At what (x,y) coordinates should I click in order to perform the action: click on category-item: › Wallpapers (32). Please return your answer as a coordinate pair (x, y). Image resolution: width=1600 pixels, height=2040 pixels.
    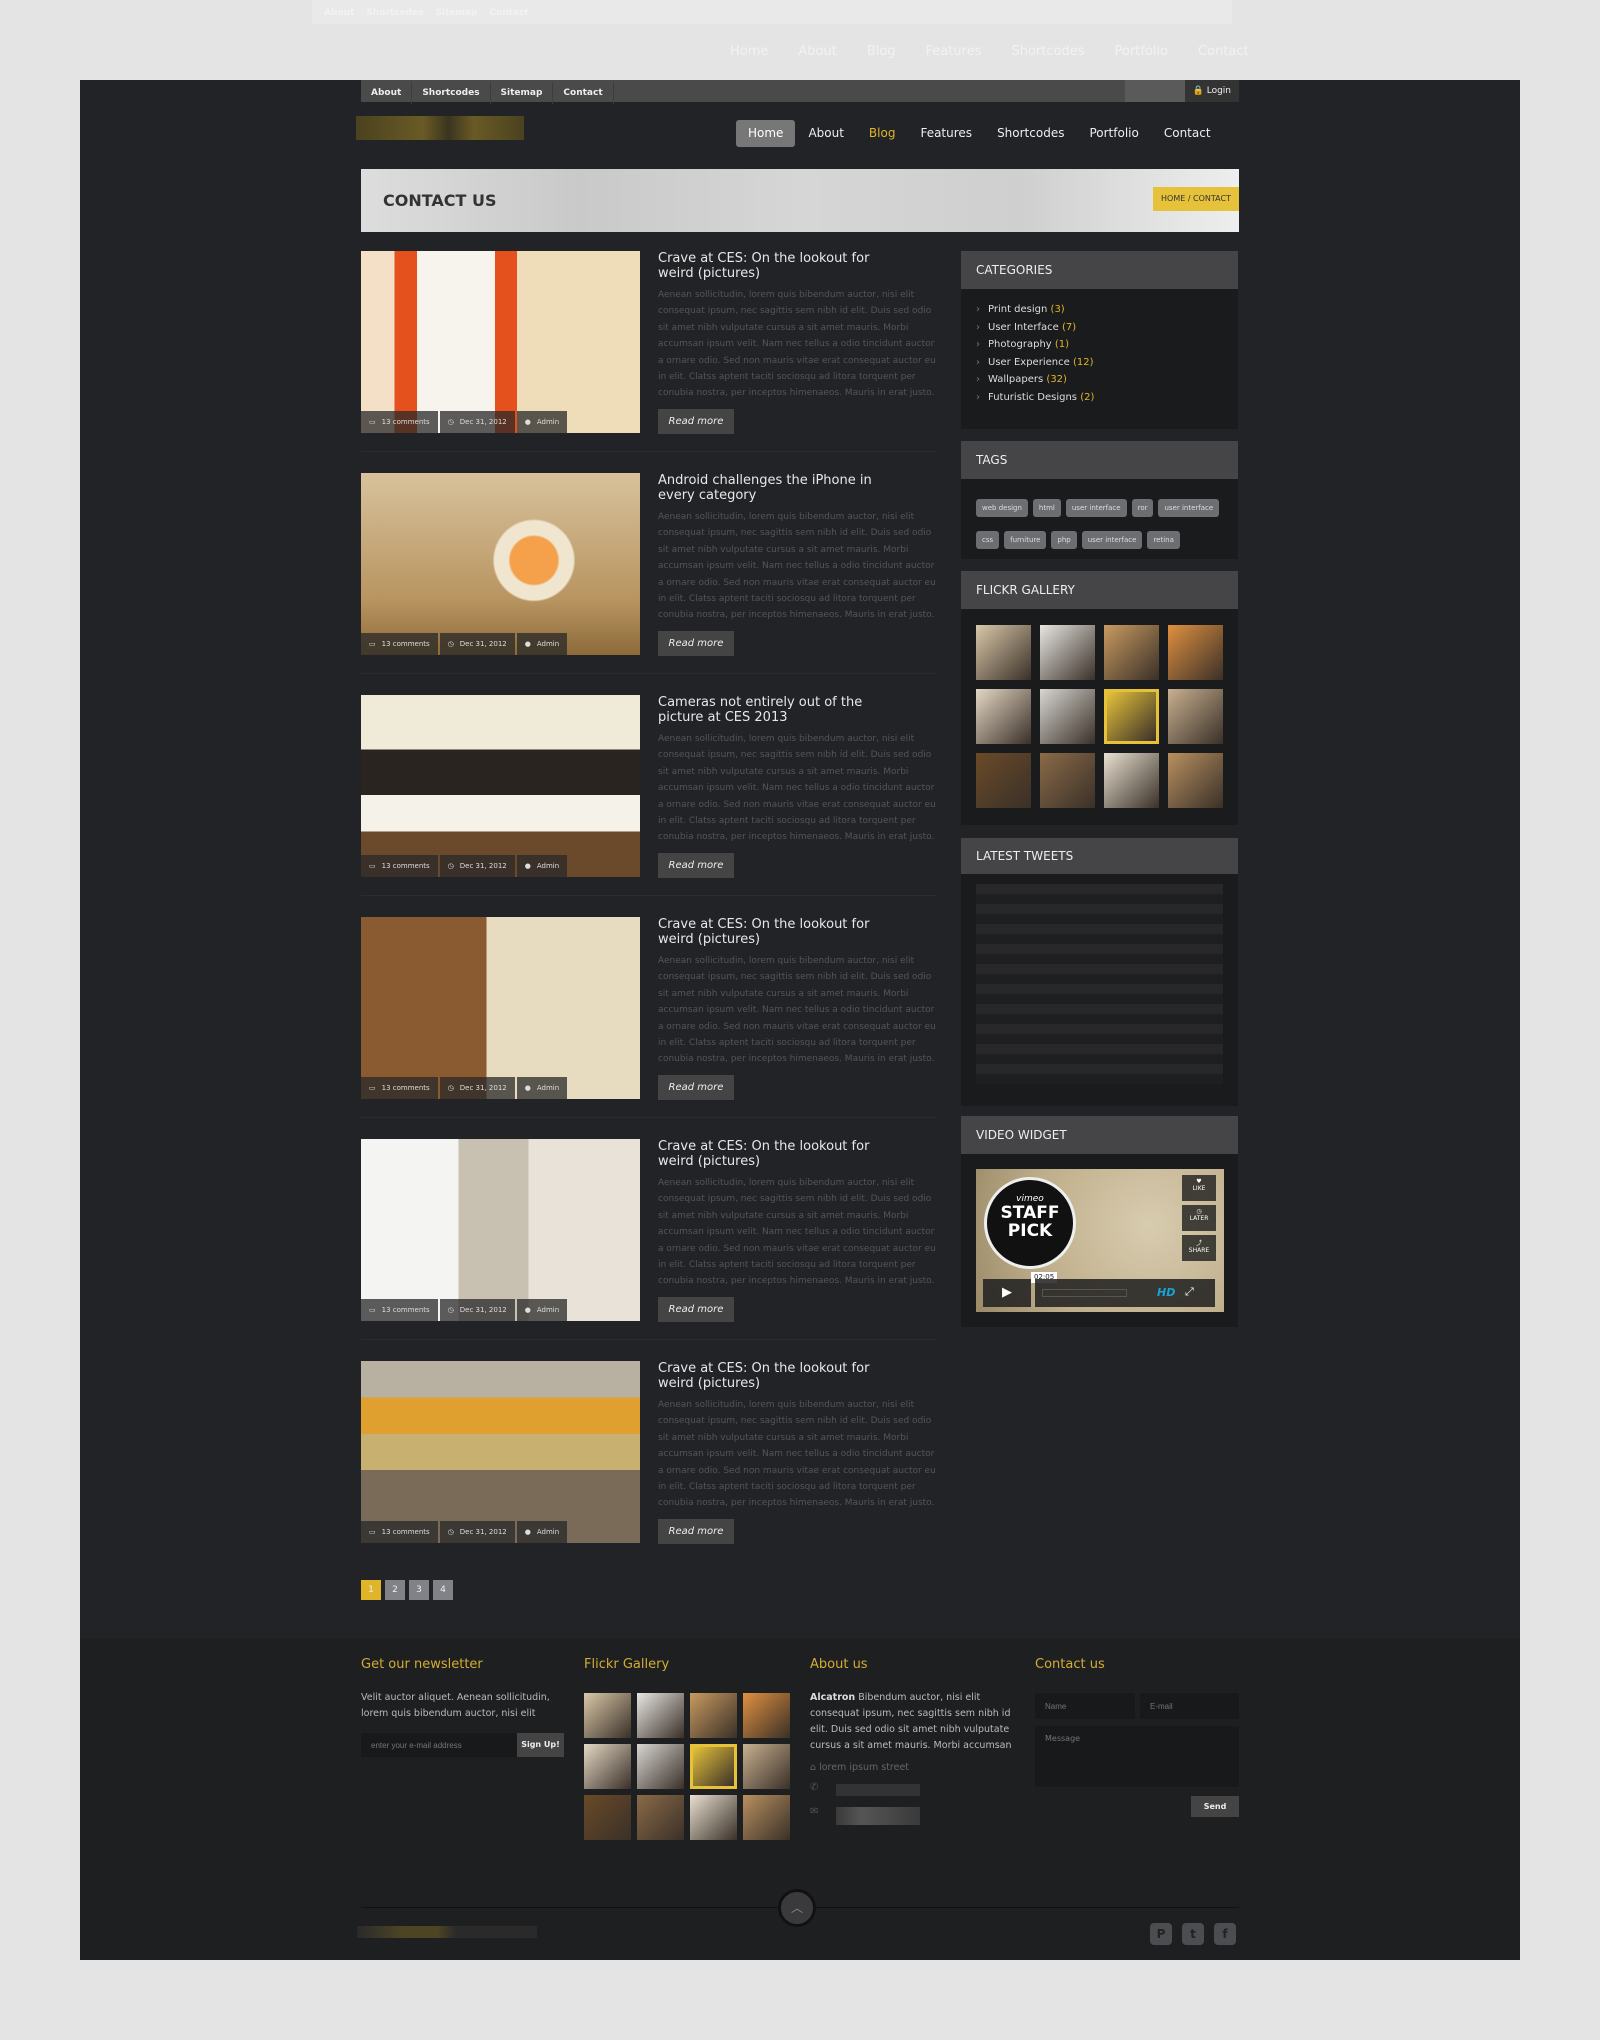
    Looking at the image, I should click on (1107, 379).